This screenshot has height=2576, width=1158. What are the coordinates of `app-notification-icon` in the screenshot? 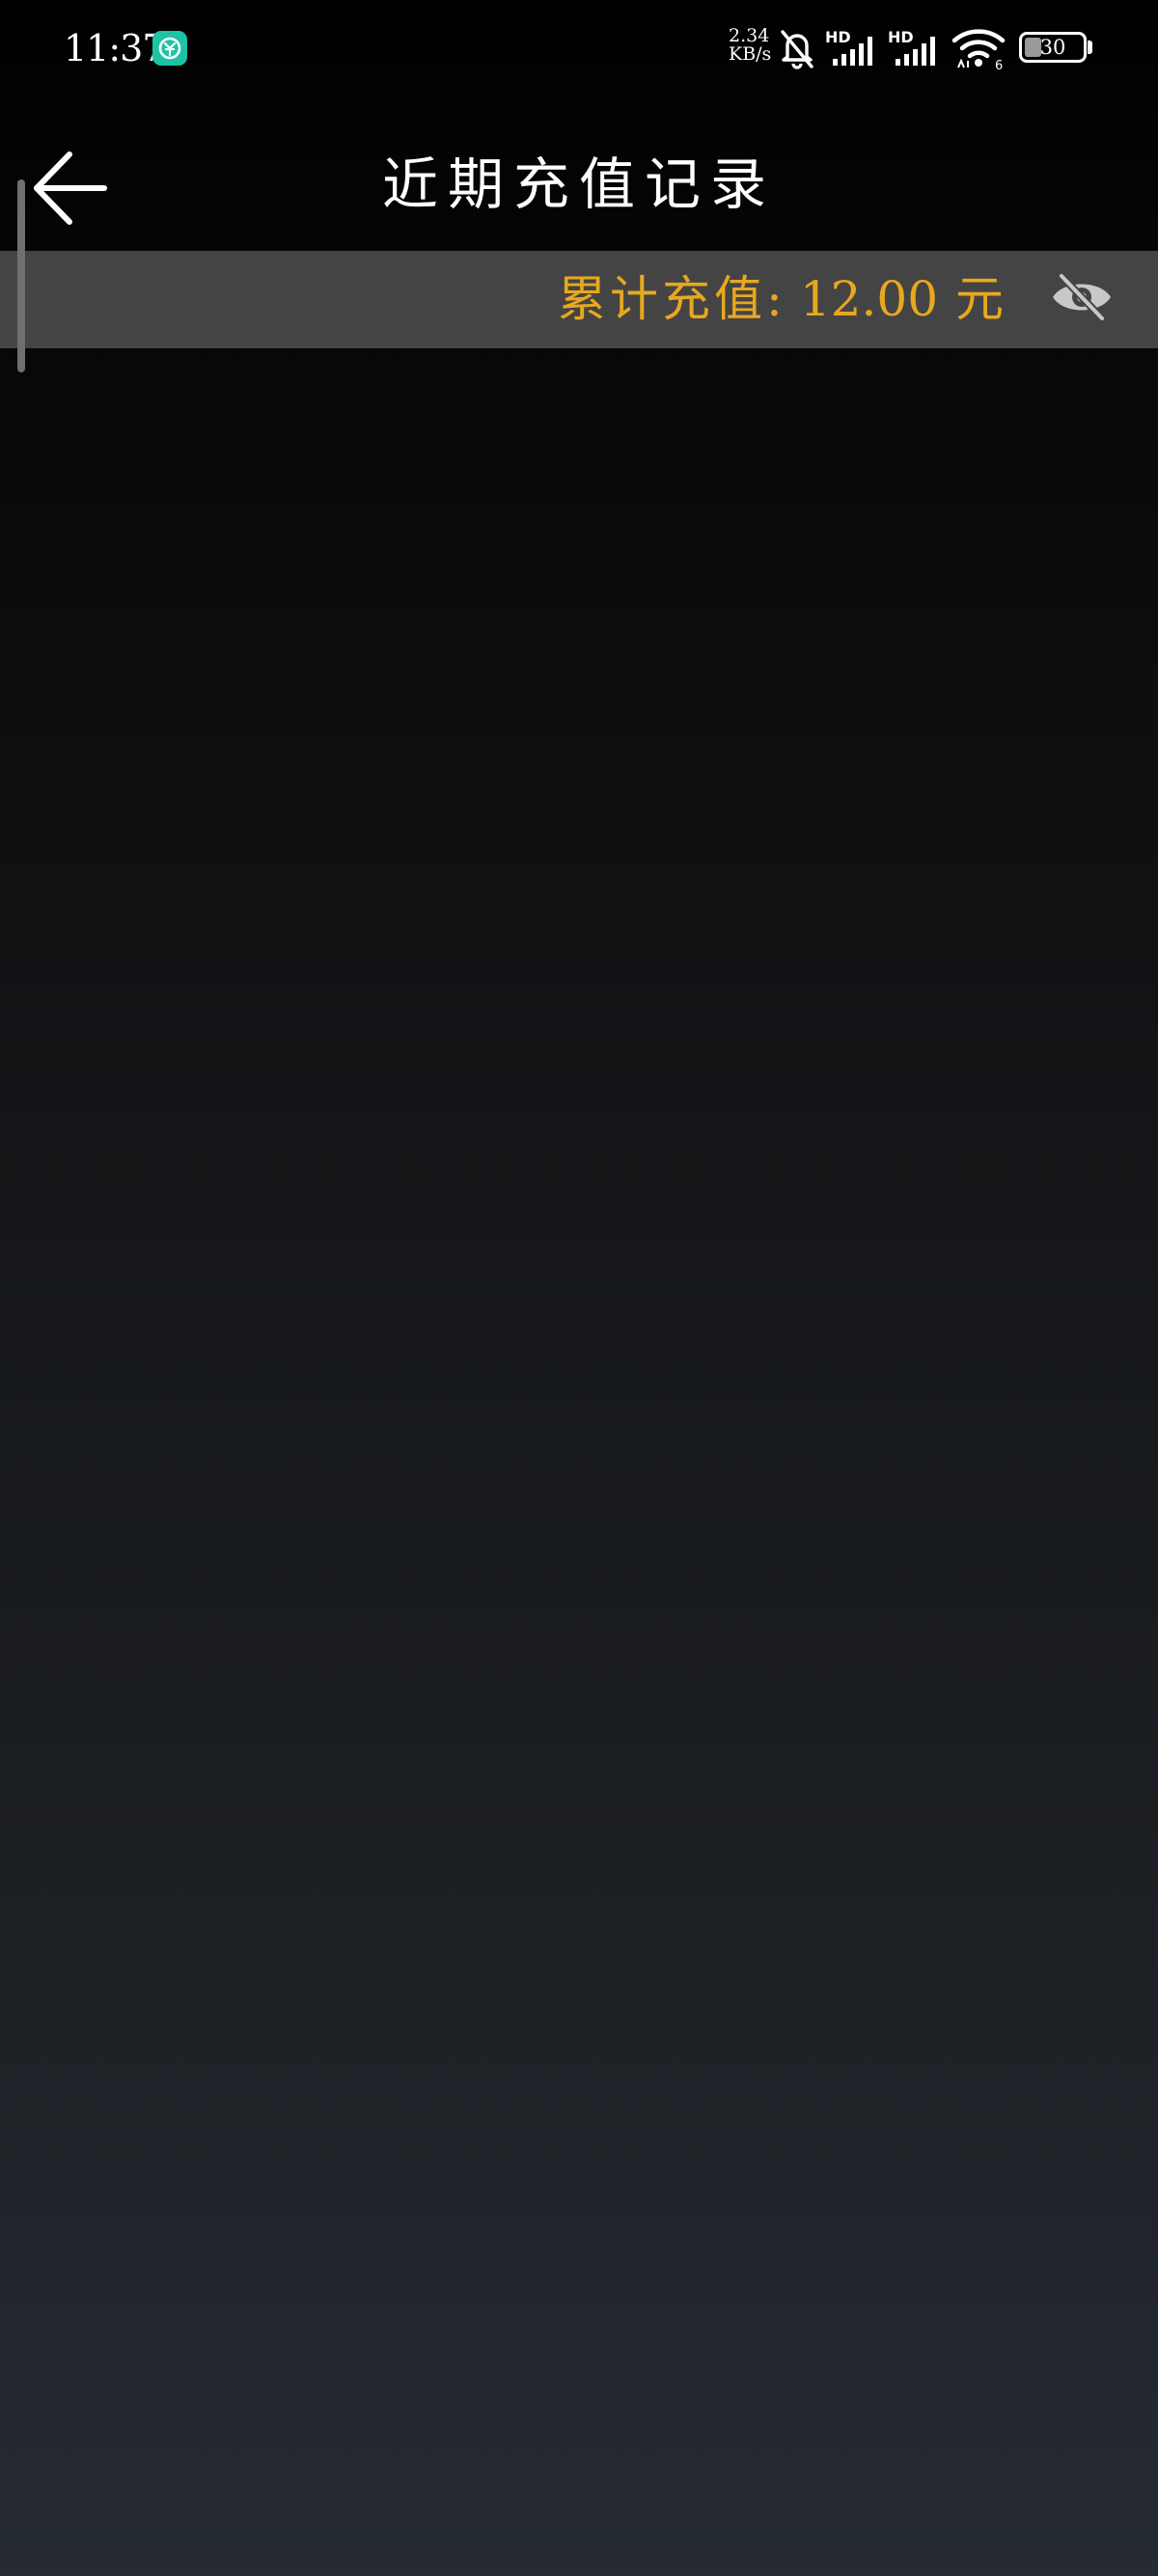 It's located at (169, 49).